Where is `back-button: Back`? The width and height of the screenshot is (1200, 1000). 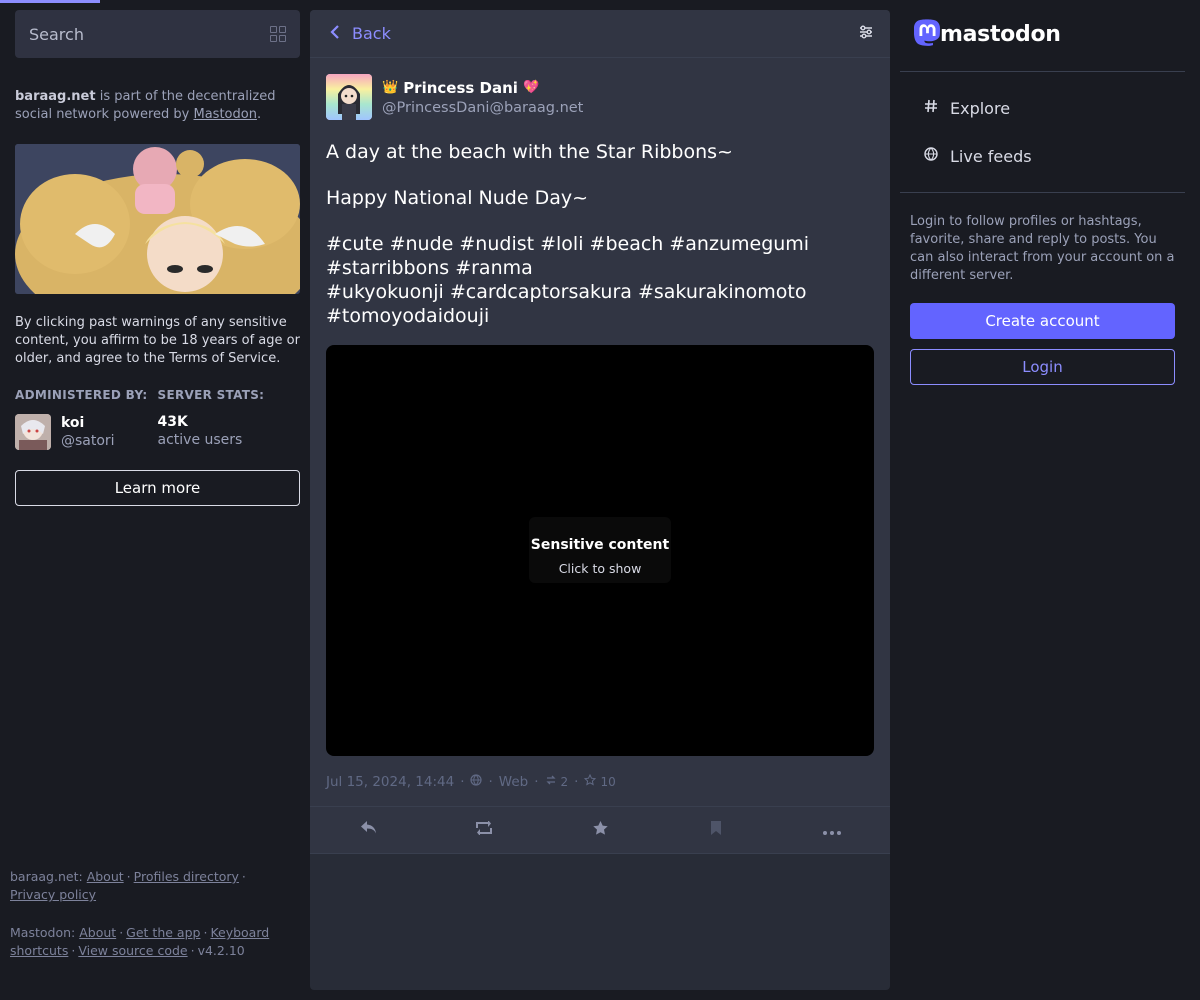
back-button: Back is located at coordinates (360, 33).